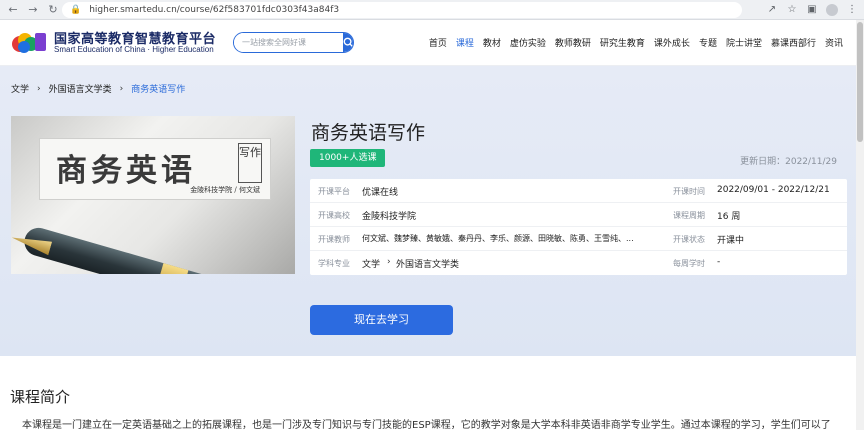 The image size is (864, 431). What do you see at coordinates (578, 215) in the screenshot?
I see `info-row: 开课高校 金陵科技学院 课程周期 16 周` at bounding box center [578, 215].